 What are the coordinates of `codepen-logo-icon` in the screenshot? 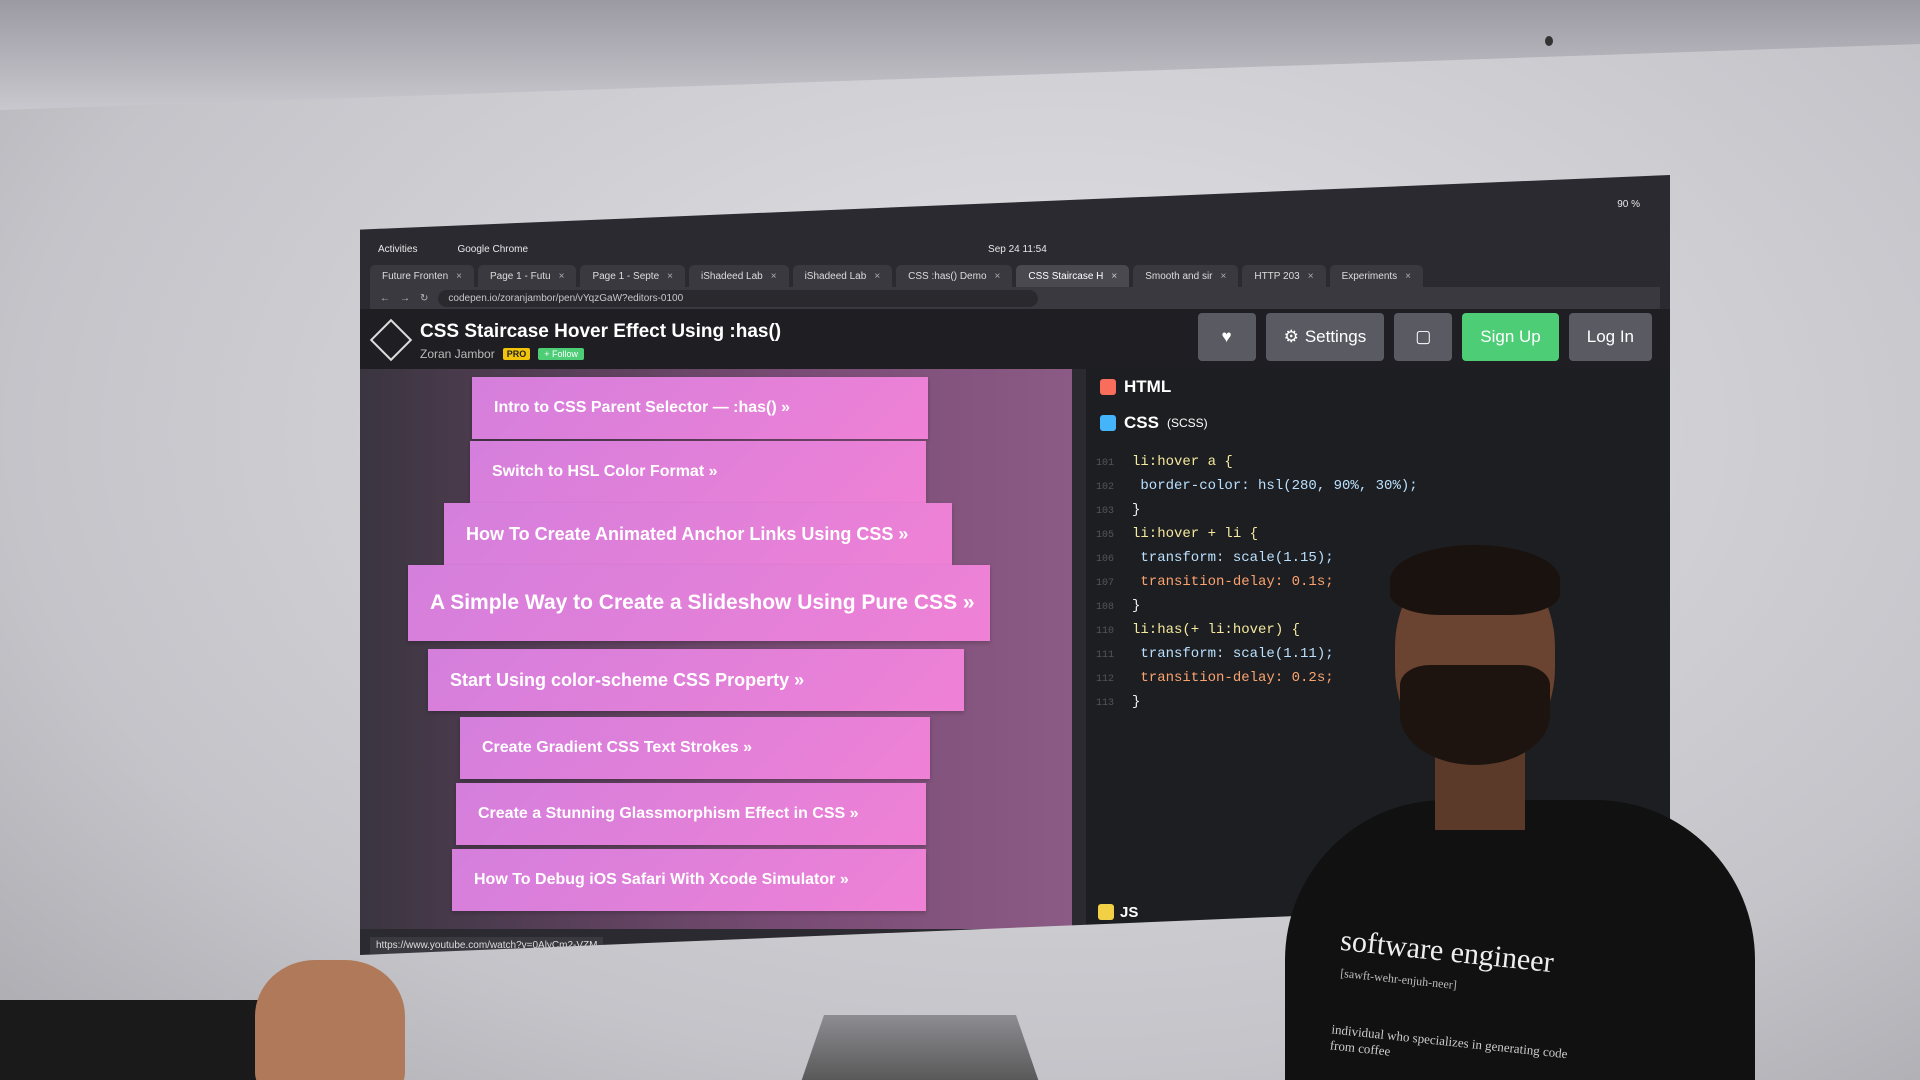 It's located at (391, 340).